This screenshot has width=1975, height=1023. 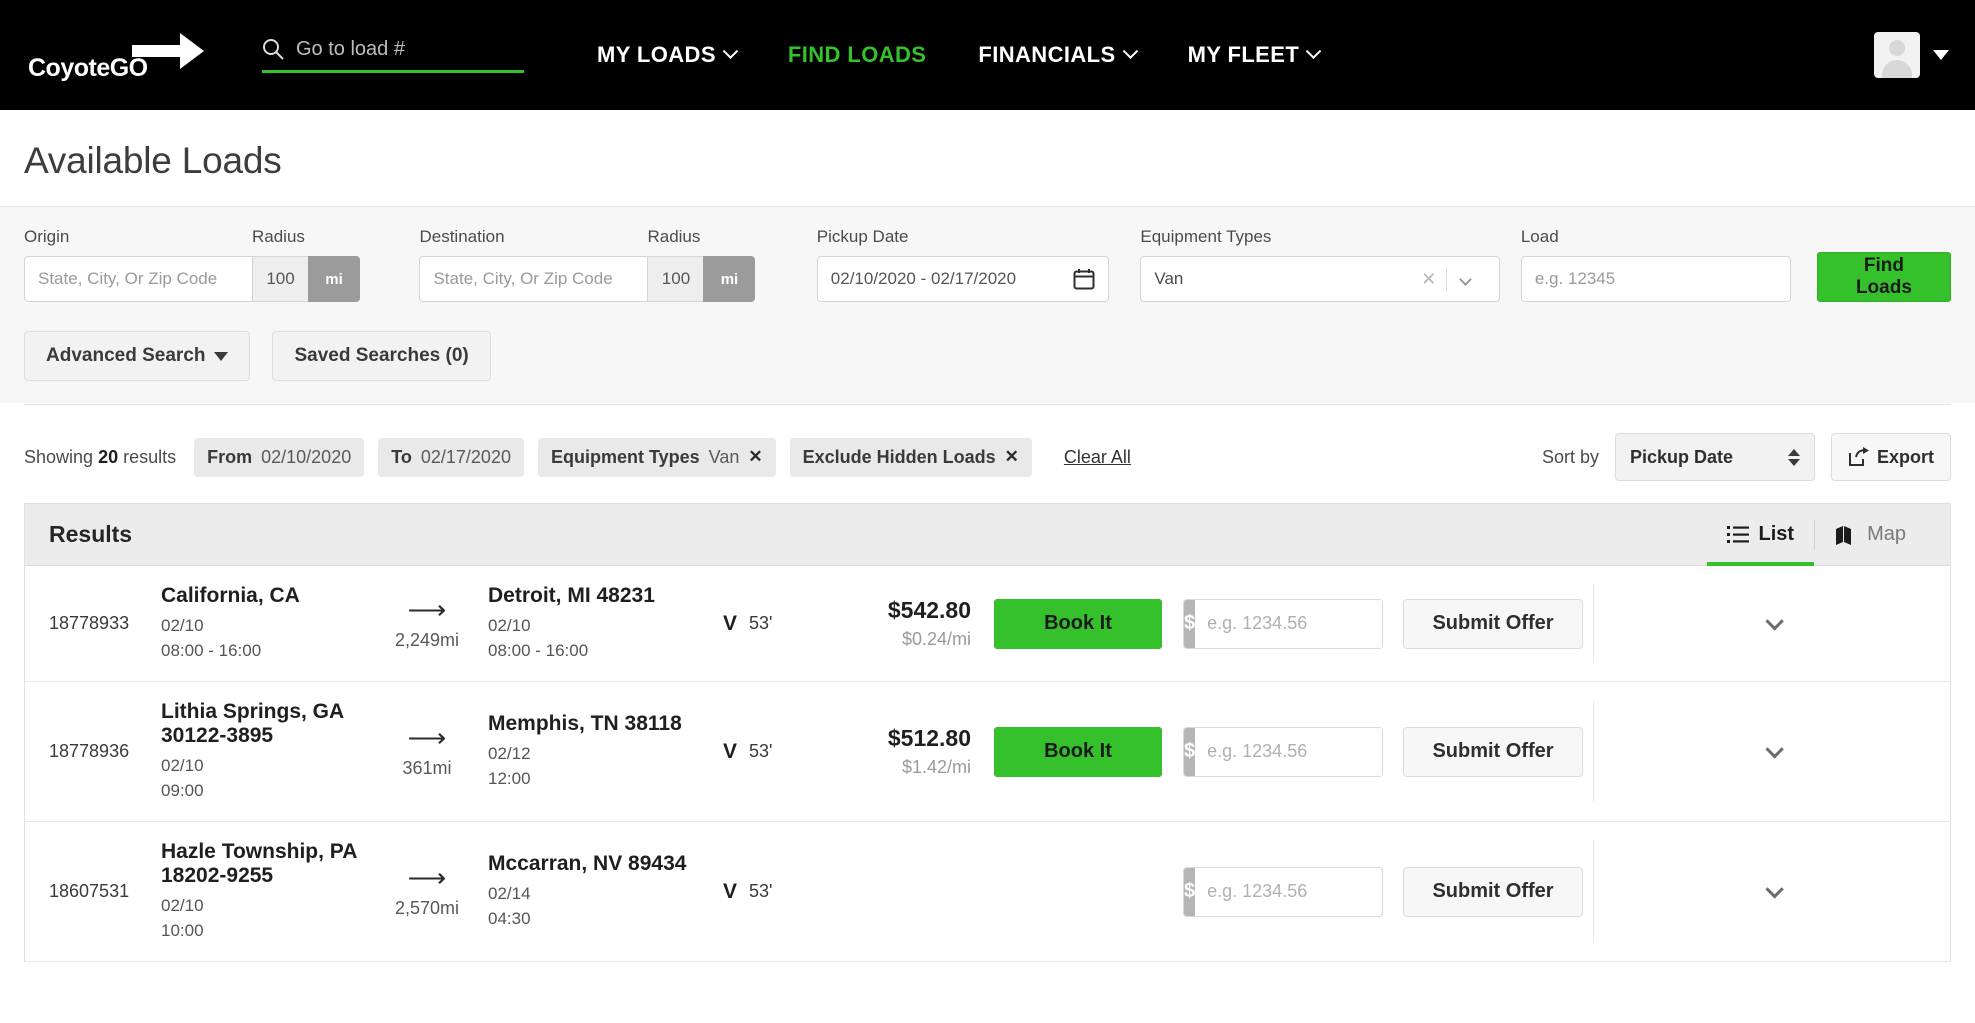 What do you see at coordinates (230, 595) in the screenshot?
I see `origin-city: California, CA` at bounding box center [230, 595].